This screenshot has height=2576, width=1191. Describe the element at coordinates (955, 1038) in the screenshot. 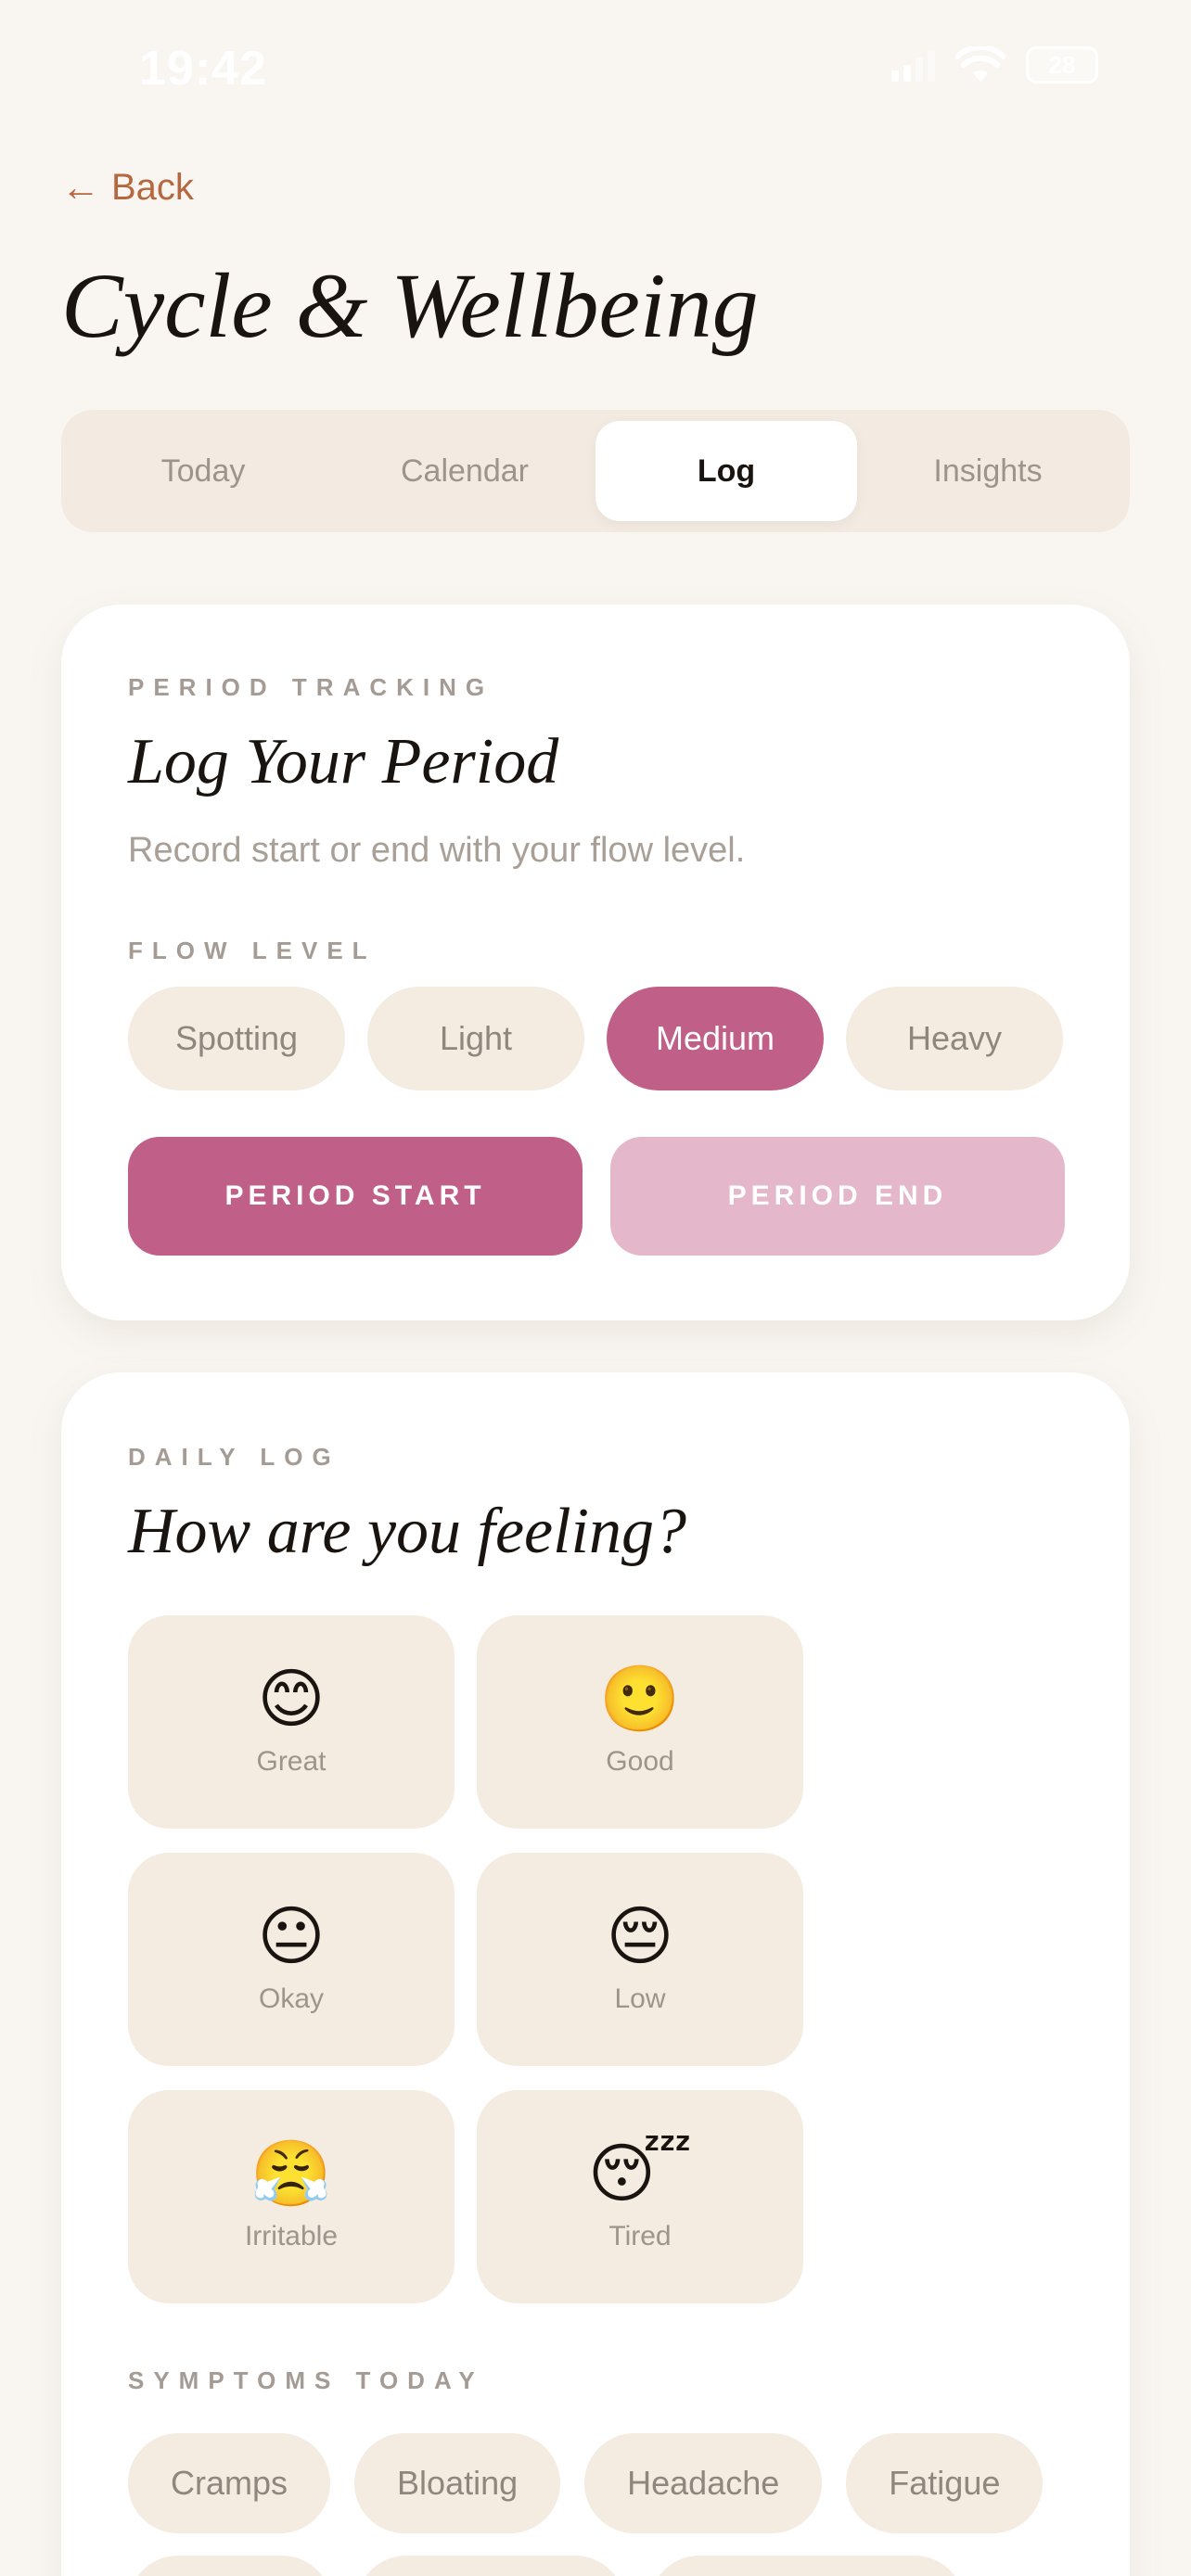

I see `flow-option-heavy: Heavy` at that location.